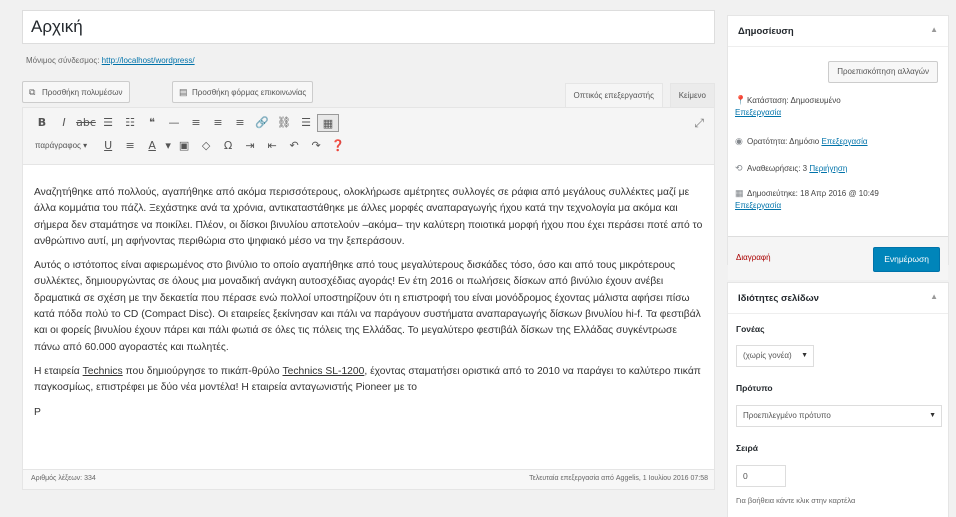 This screenshot has height=517, width=956. Describe the element at coordinates (777, 168) in the screenshot. I see `revisions-text: Αναθεωρήσεις: 3` at that location.